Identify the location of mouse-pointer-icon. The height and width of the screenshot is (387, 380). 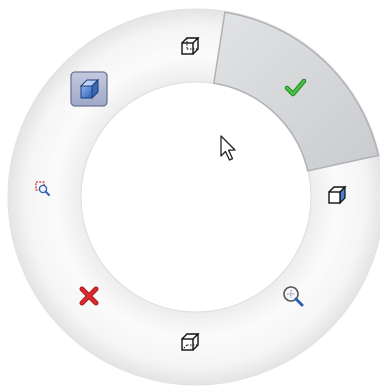
(228, 148).